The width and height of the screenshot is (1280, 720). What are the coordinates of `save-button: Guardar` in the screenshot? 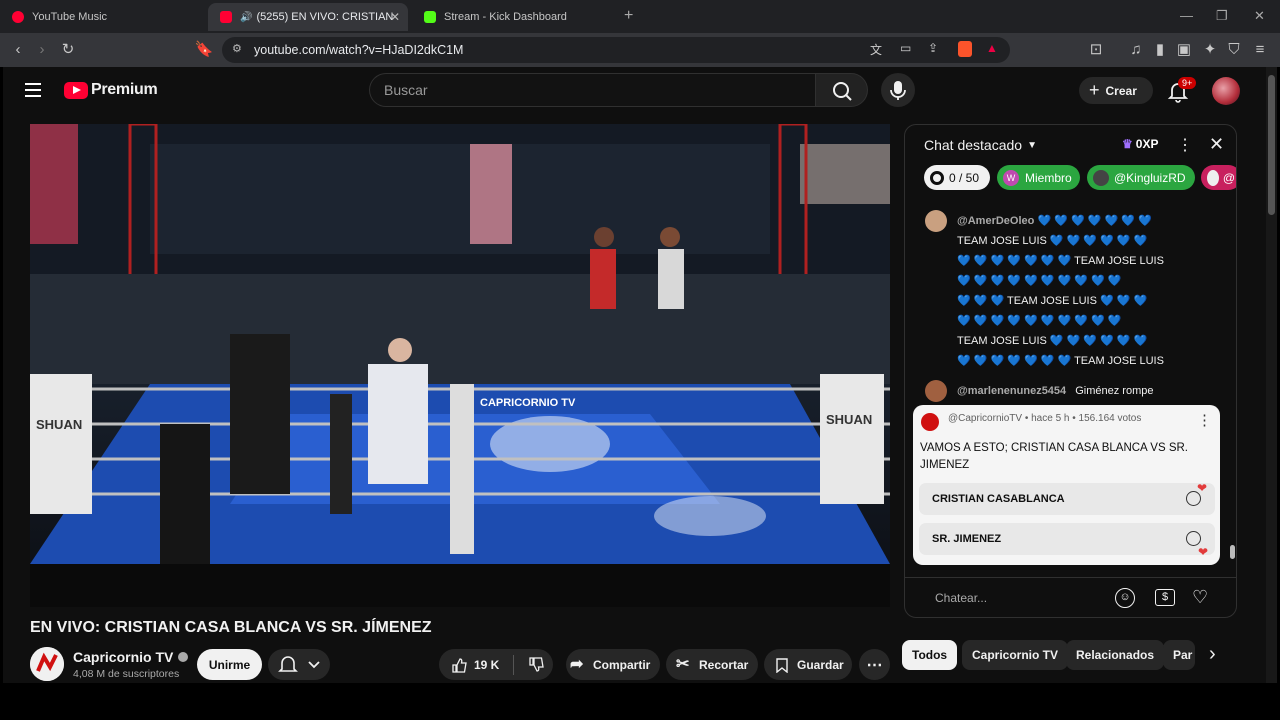 It's located at (808, 664).